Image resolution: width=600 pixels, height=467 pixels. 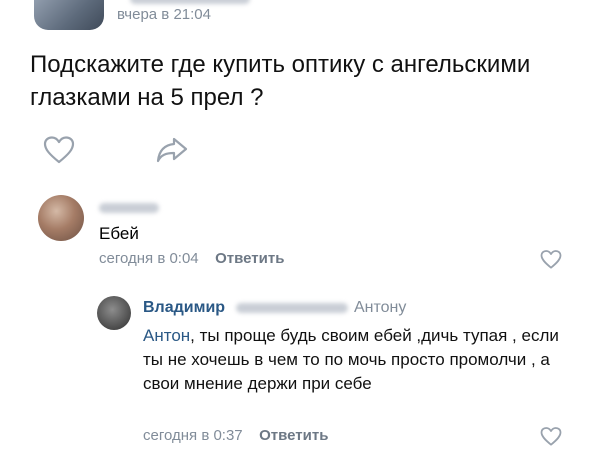 What do you see at coordinates (69, 15) in the screenshot?
I see `post-author-avatar` at bounding box center [69, 15].